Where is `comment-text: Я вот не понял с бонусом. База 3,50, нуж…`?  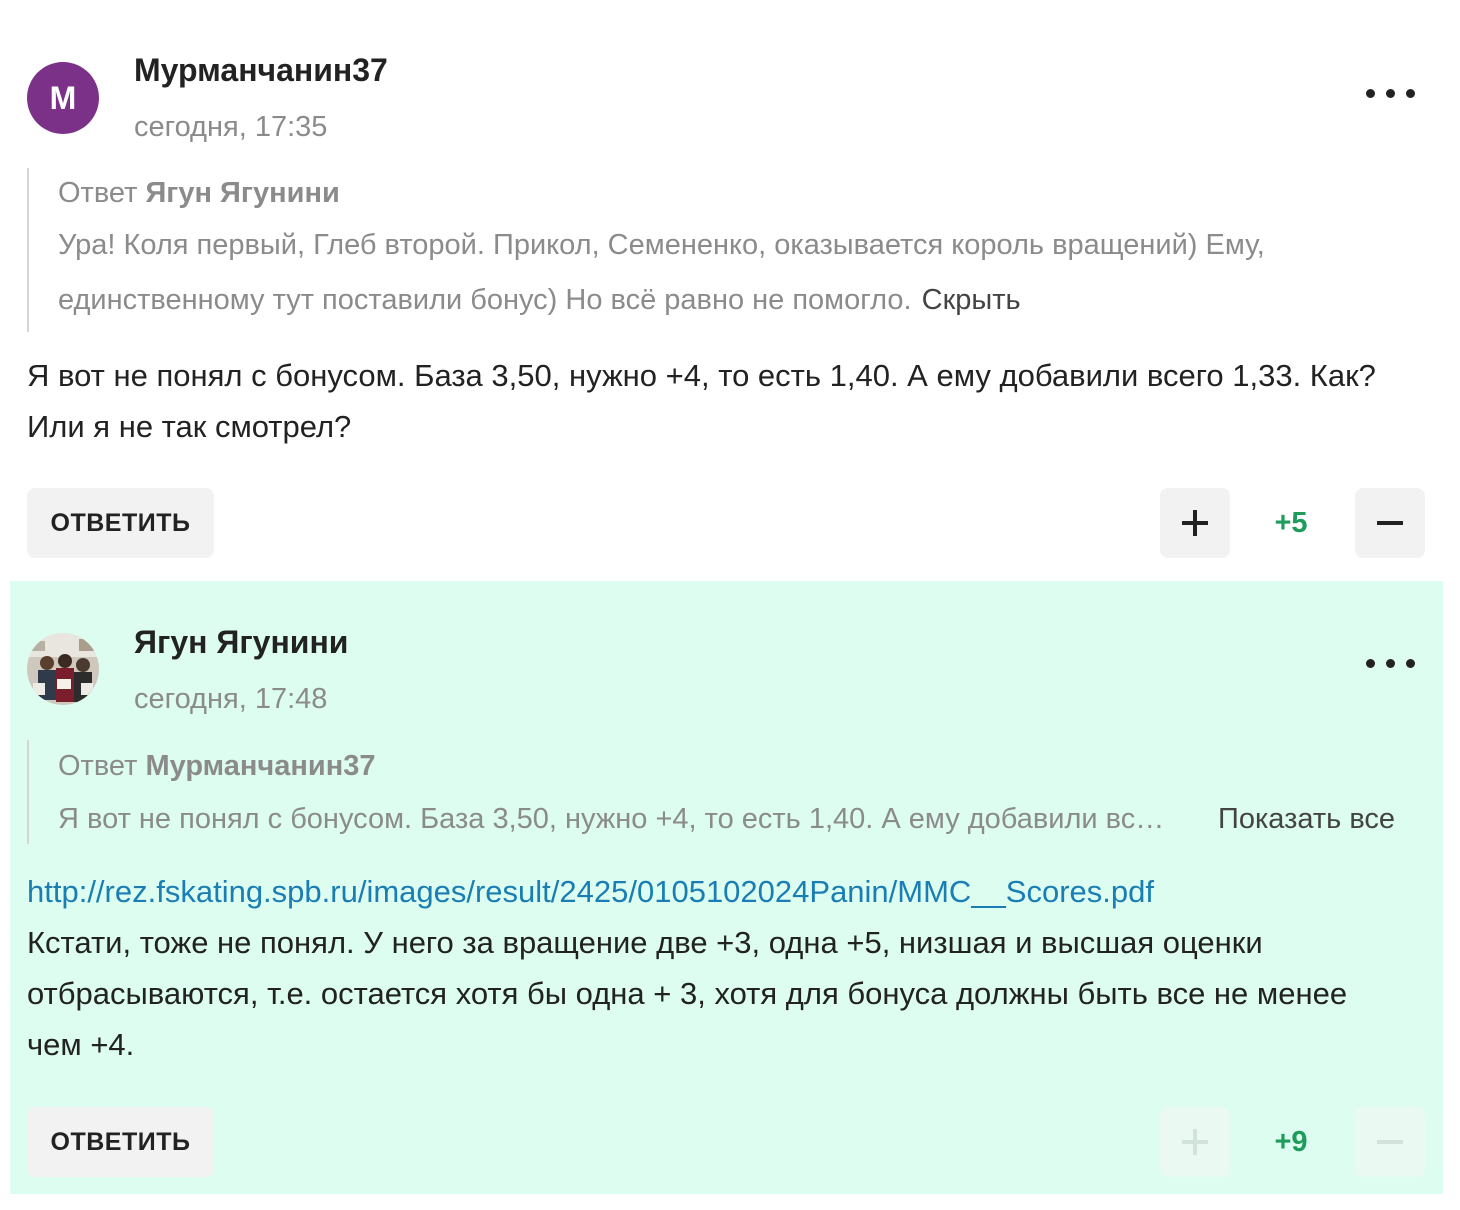
comment-text: Я вот не понял с бонусом. База 3,50, нуж… is located at coordinates (701, 401).